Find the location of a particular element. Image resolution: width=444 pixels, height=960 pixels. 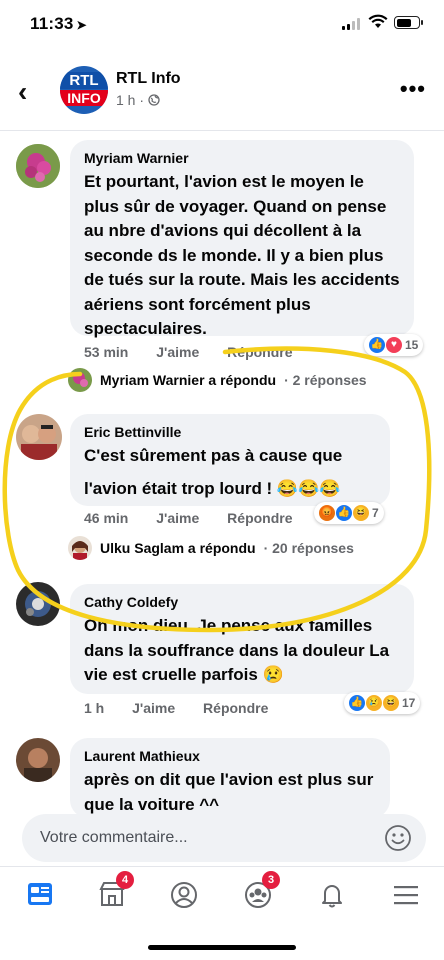

menu-icon is located at coordinates (406, 895).